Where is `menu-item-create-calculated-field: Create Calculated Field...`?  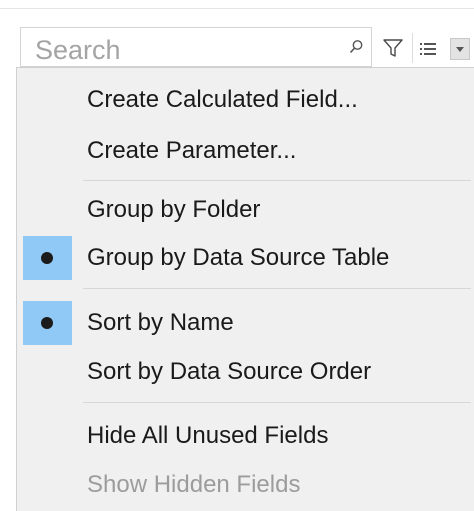 menu-item-create-calculated-field: Create Calculated Field... is located at coordinates (245, 100).